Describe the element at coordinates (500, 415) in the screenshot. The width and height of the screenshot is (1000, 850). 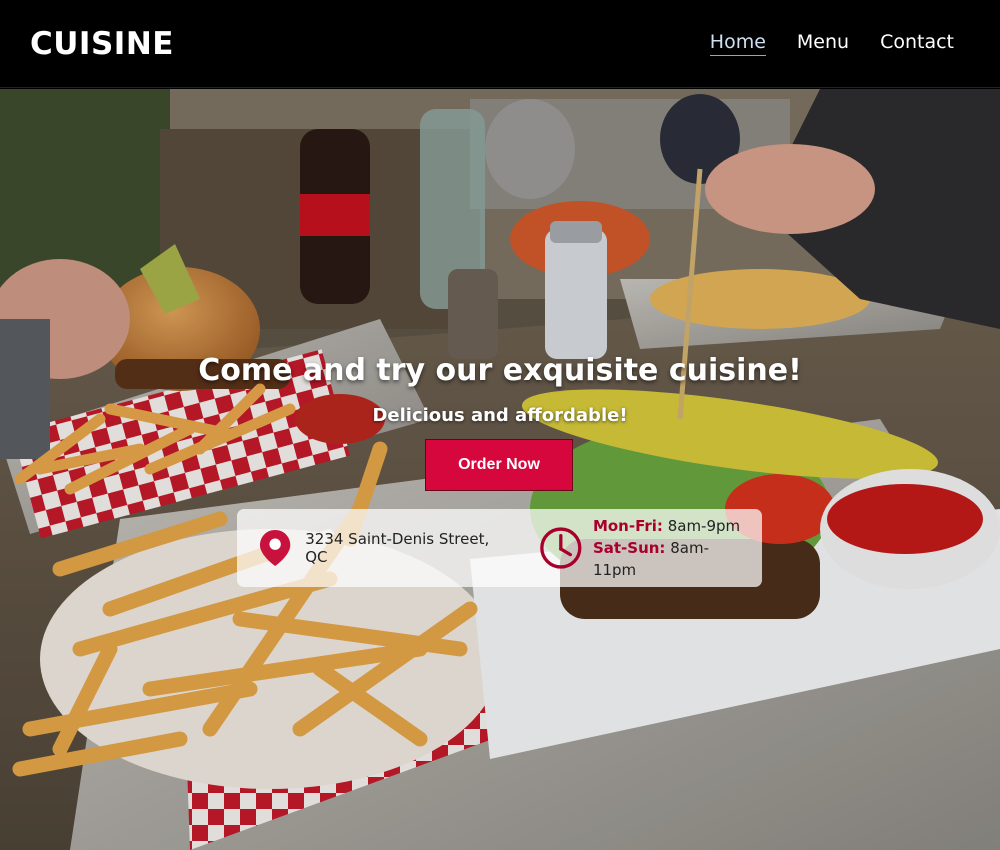
I see `hero-subheadline: Delicious and affordable!` at that location.